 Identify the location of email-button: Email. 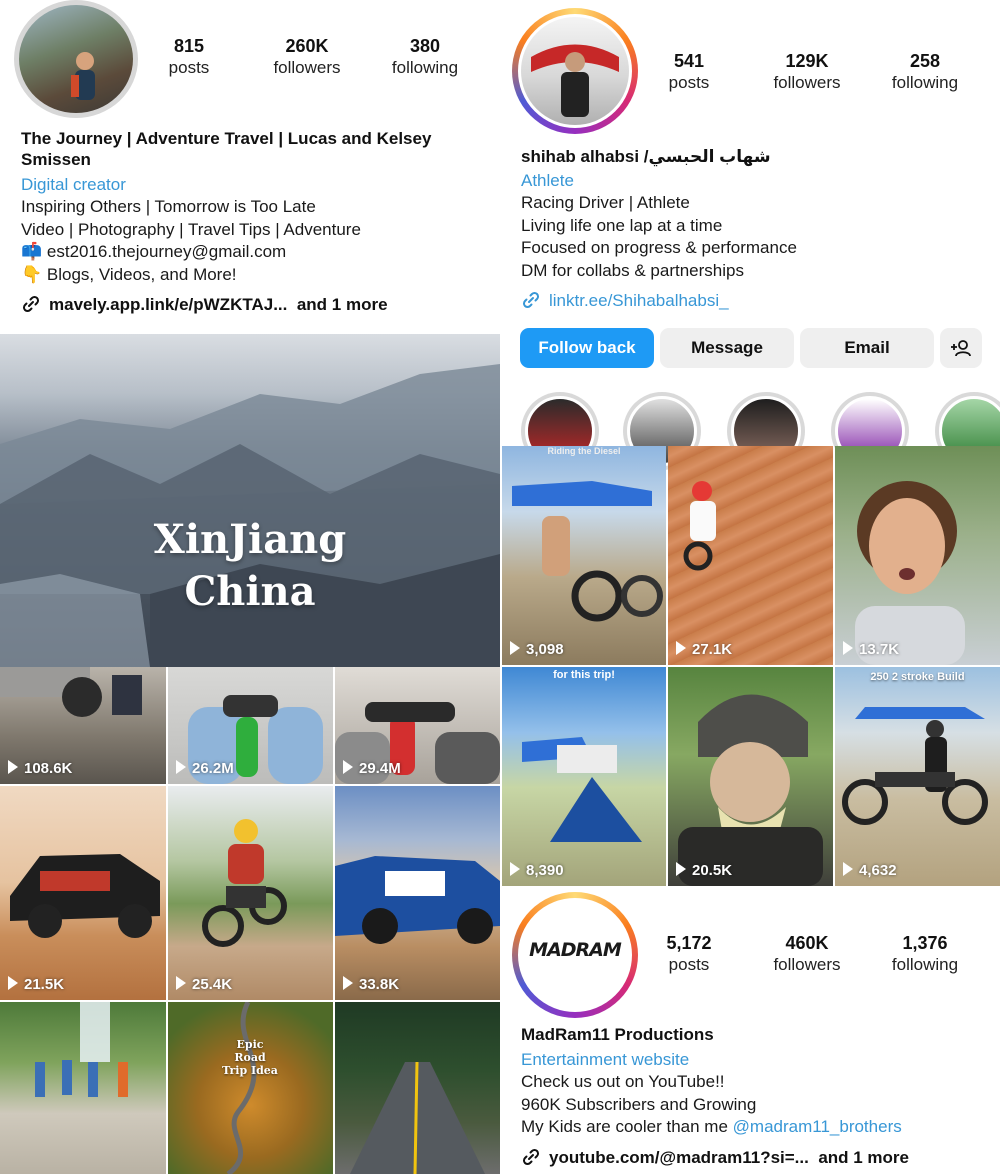
(867, 348).